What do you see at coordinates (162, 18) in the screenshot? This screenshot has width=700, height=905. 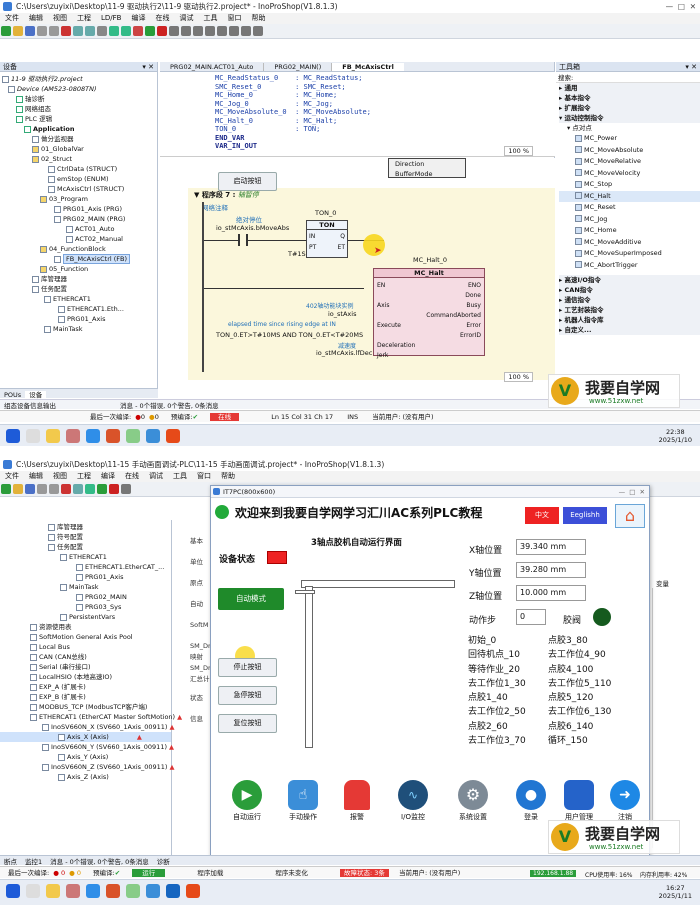 I see `menu-online: 在线` at bounding box center [162, 18].